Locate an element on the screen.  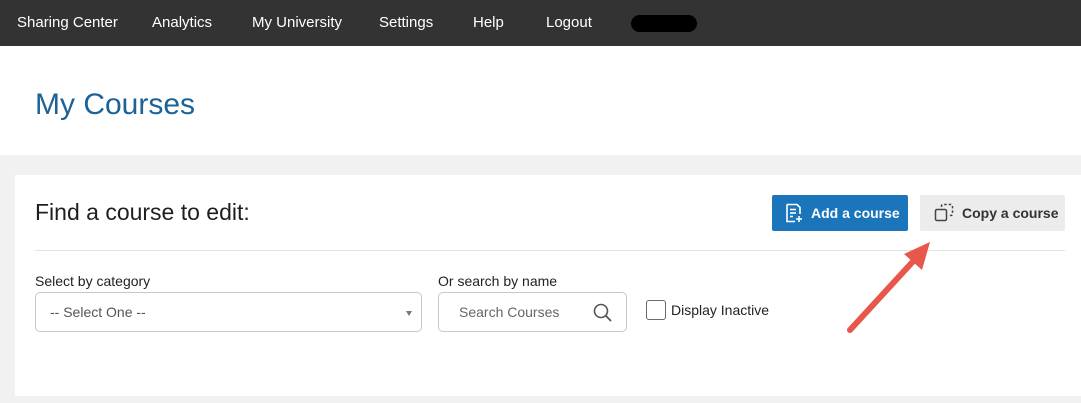
nav-item-settings: Settings is located at coordinates (406, 23).